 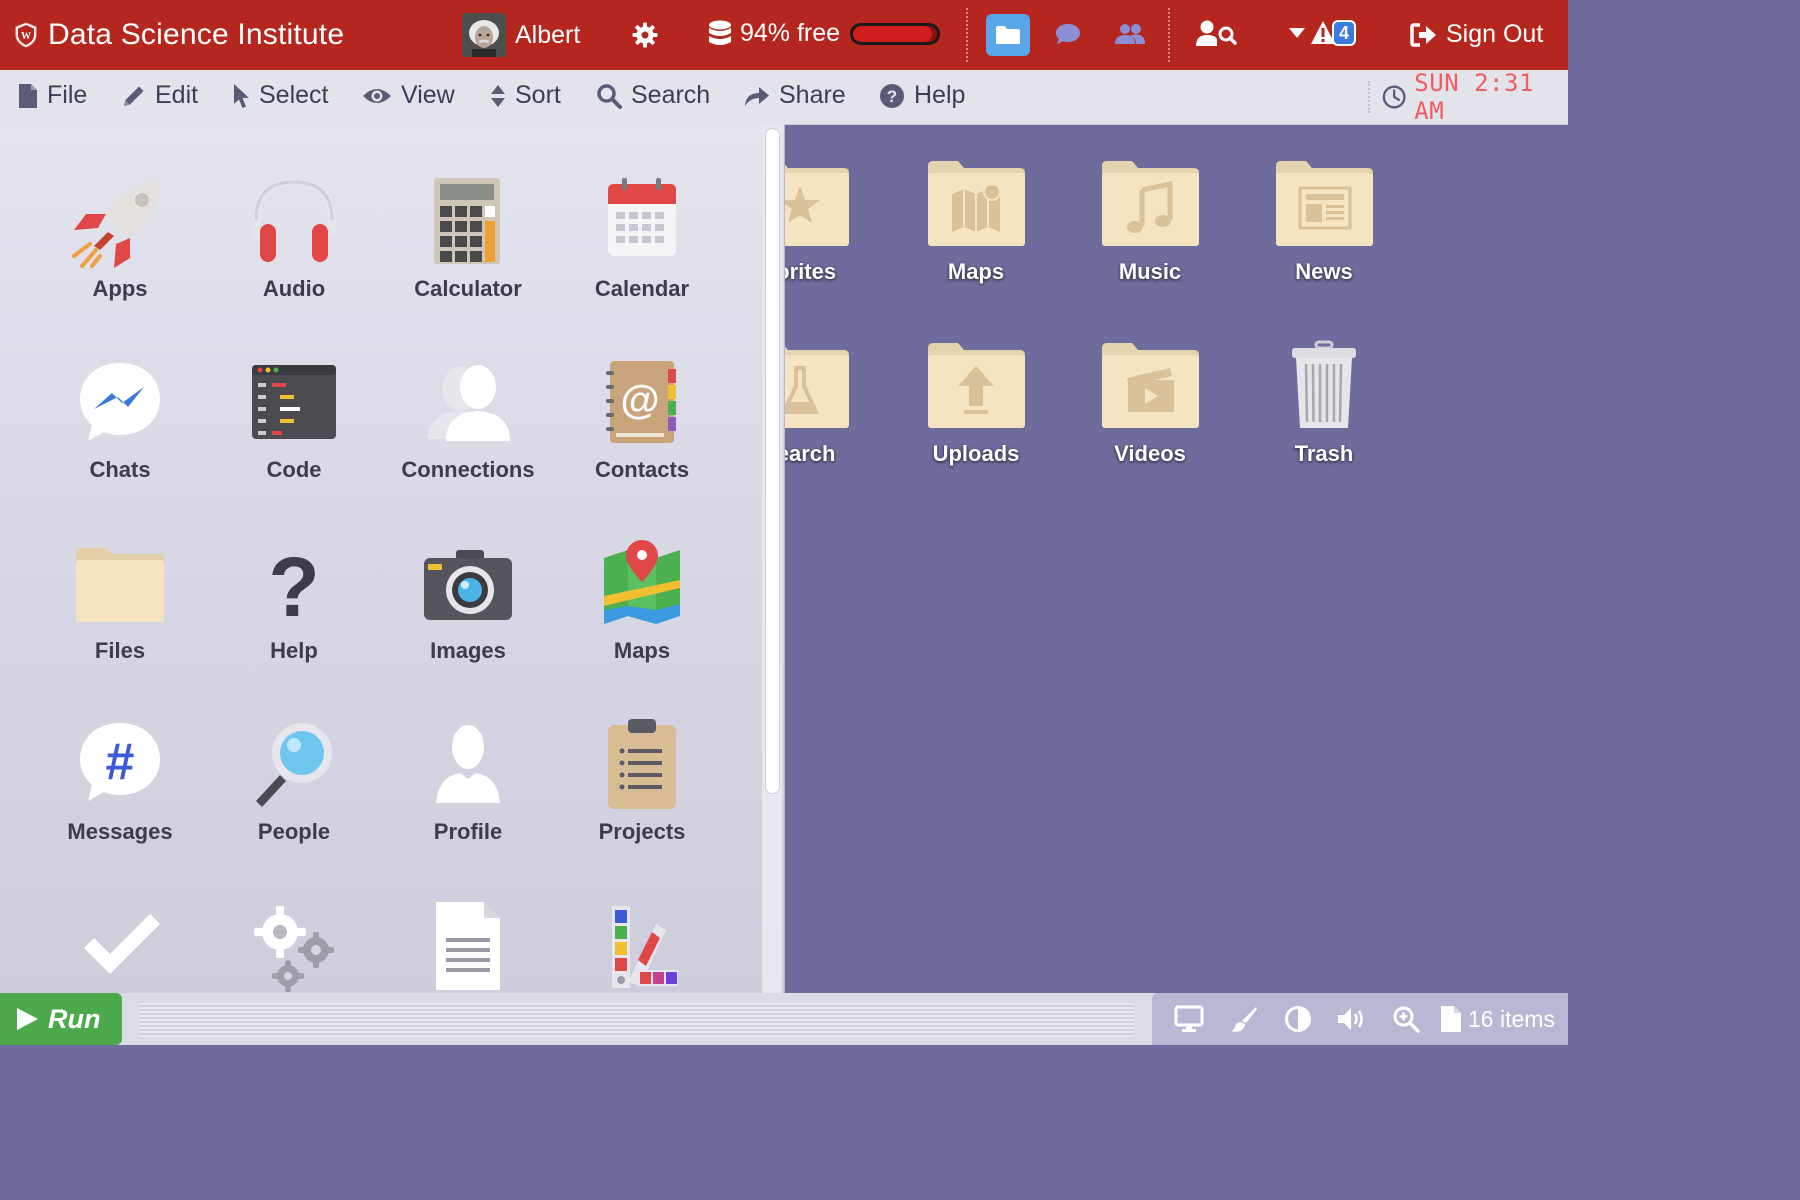 What do you see at coordinates (671, 95) in the screenshot?
I see `menu-label: Search` at bounding box center [671, 95].